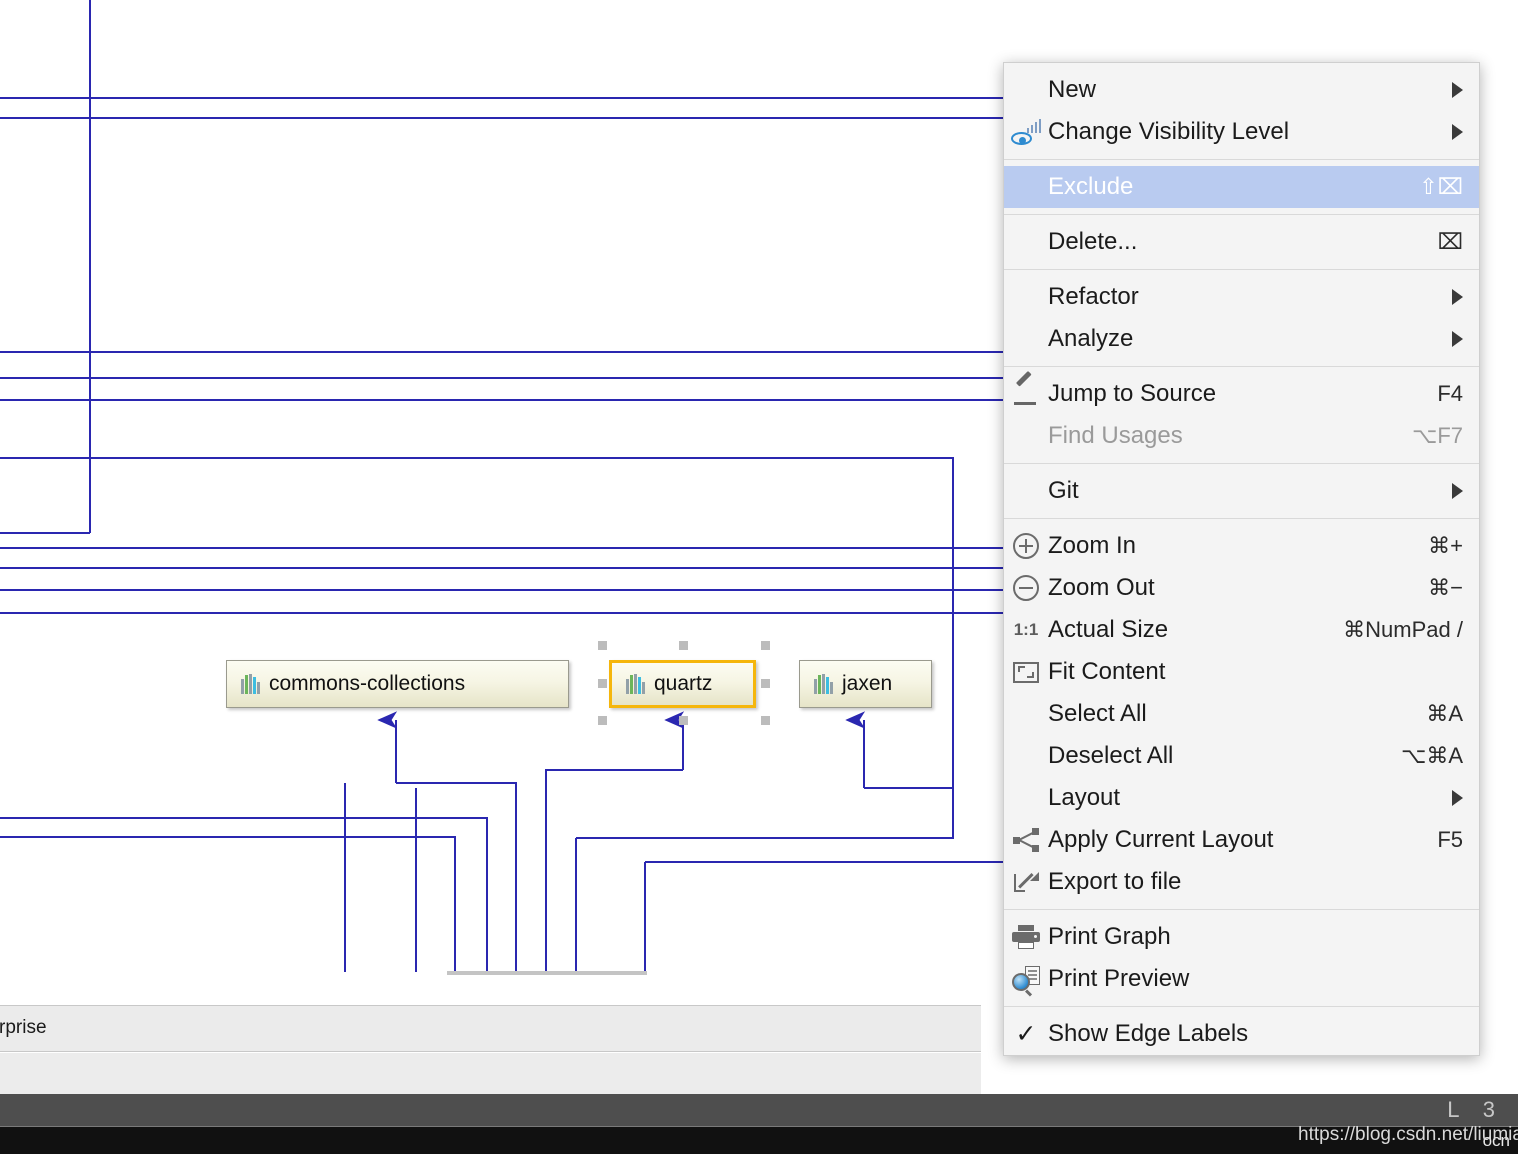 The height and width of the screenshot is (1154, 1518). Describe the element at coordinates (1241, 436) in the screenshot. I see `menu-item-find-usages: Find Usages ⌥F7` at that location.